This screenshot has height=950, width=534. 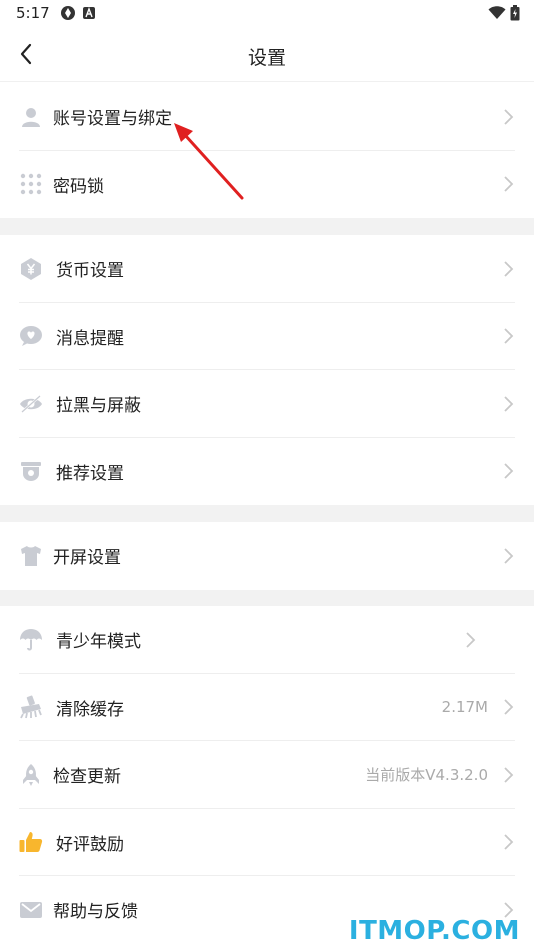 What do you see at coordinates (87, 558) in the screenshot?
I see `settings-item-label: 开屏设置` at bounding box center [87, 558].